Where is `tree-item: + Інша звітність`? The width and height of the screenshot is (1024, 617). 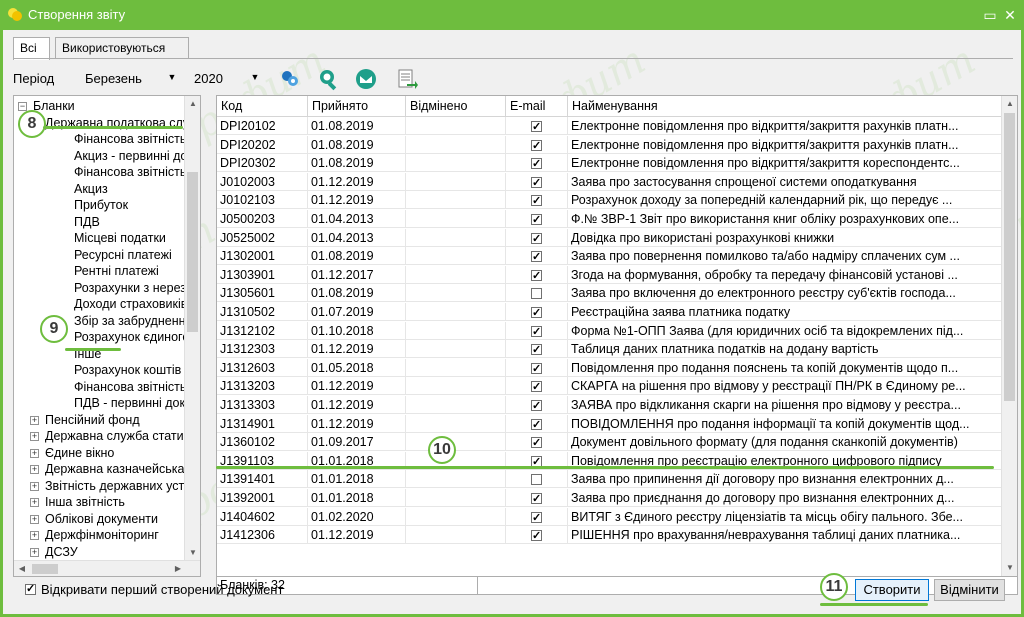 tree-item: + Інша звітність is located at coordinates (77, 502).